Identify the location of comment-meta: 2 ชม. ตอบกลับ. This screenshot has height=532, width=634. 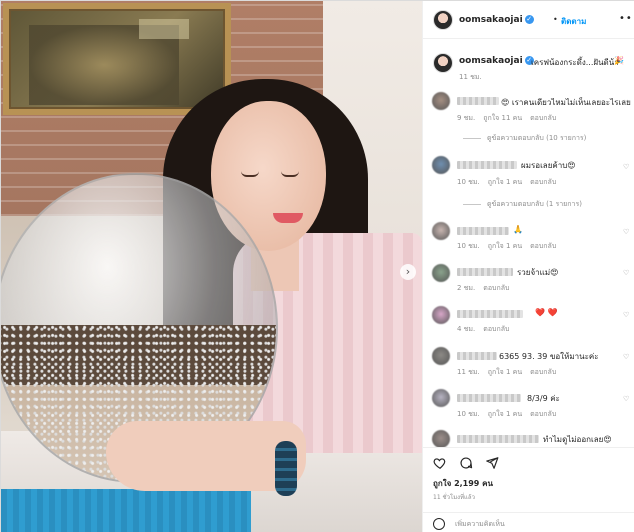
(487, 288).